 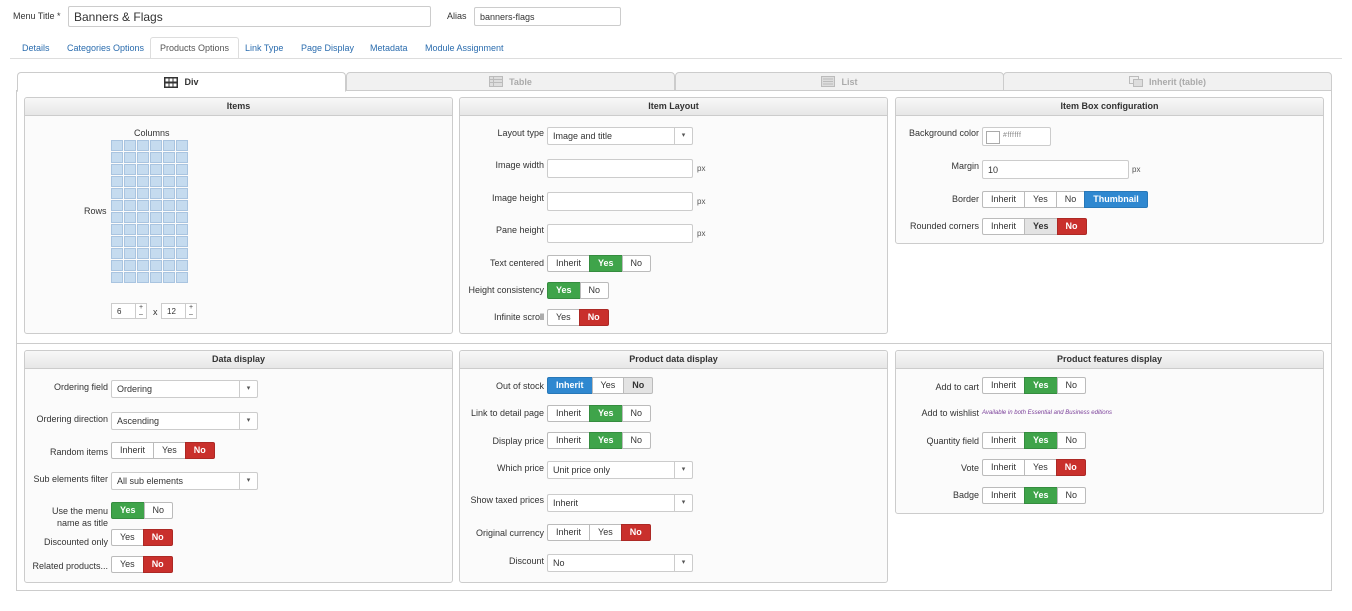 What do you see at coordinates (181, 82) in the screenshot?
I see `layout-tab-div: Div` at bounding box center [181, 82].